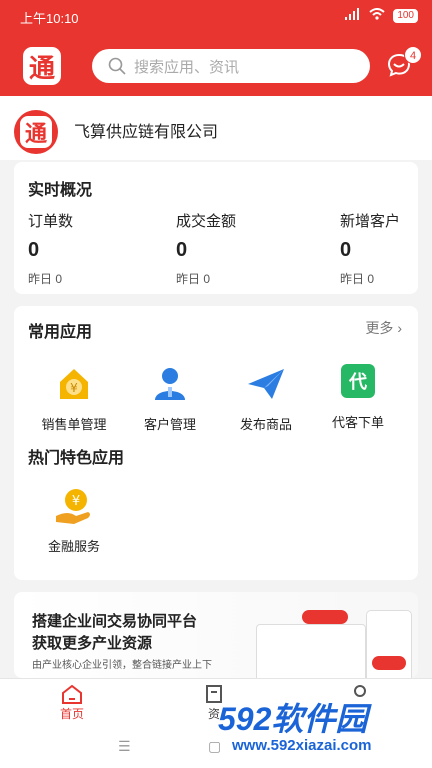  Describe the element at coordinates (370, 248) in the screenshot. I see `stat-new-customers: 新增客户 0 昨日 0` at that location.